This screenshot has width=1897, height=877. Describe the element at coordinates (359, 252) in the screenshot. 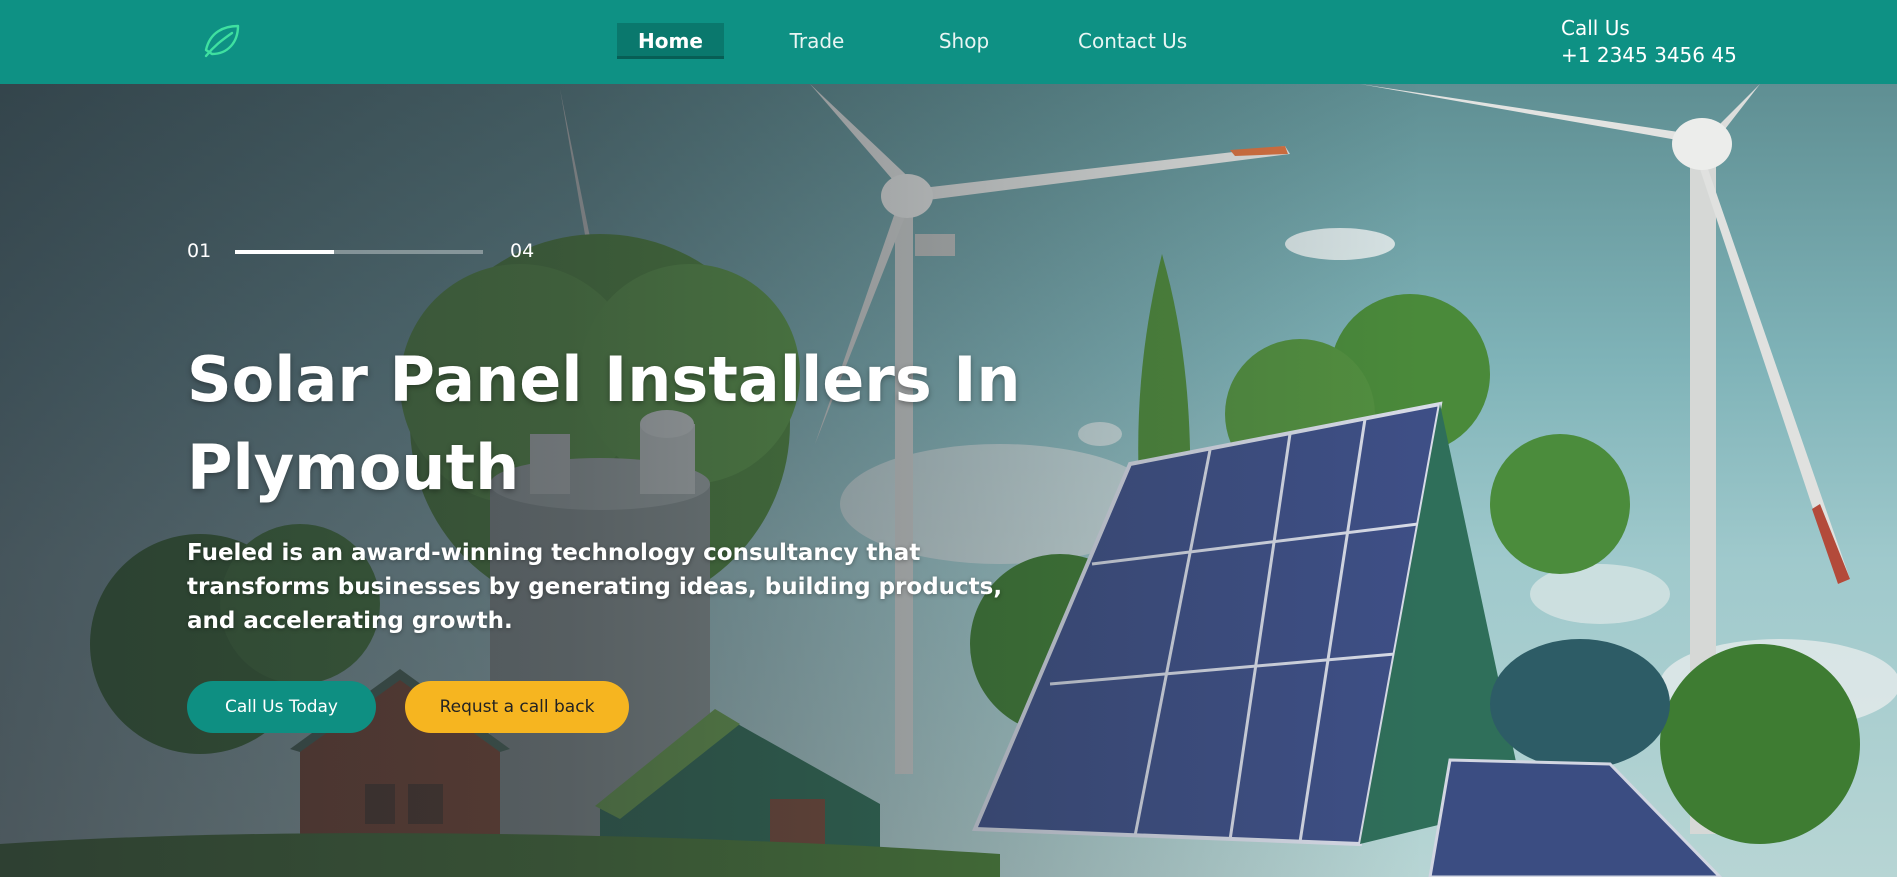

I see `slide-progress-track` at that location.